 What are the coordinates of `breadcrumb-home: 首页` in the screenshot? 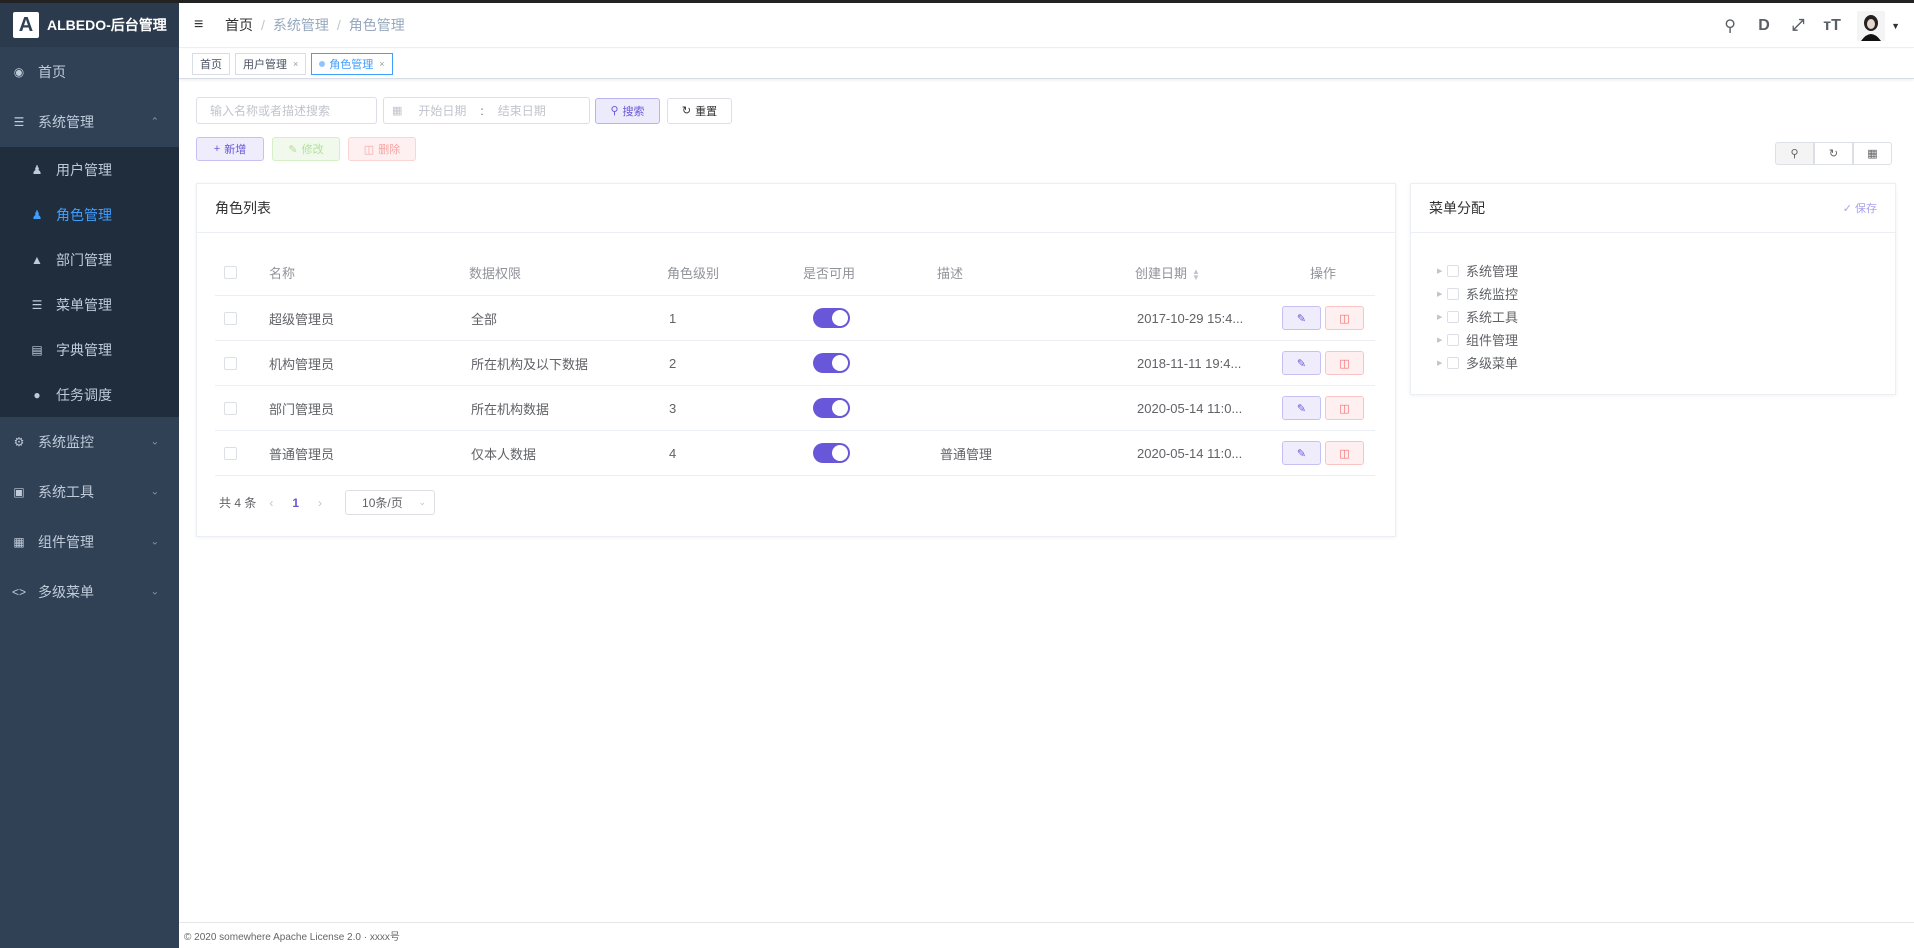 It's located at (239, 25).